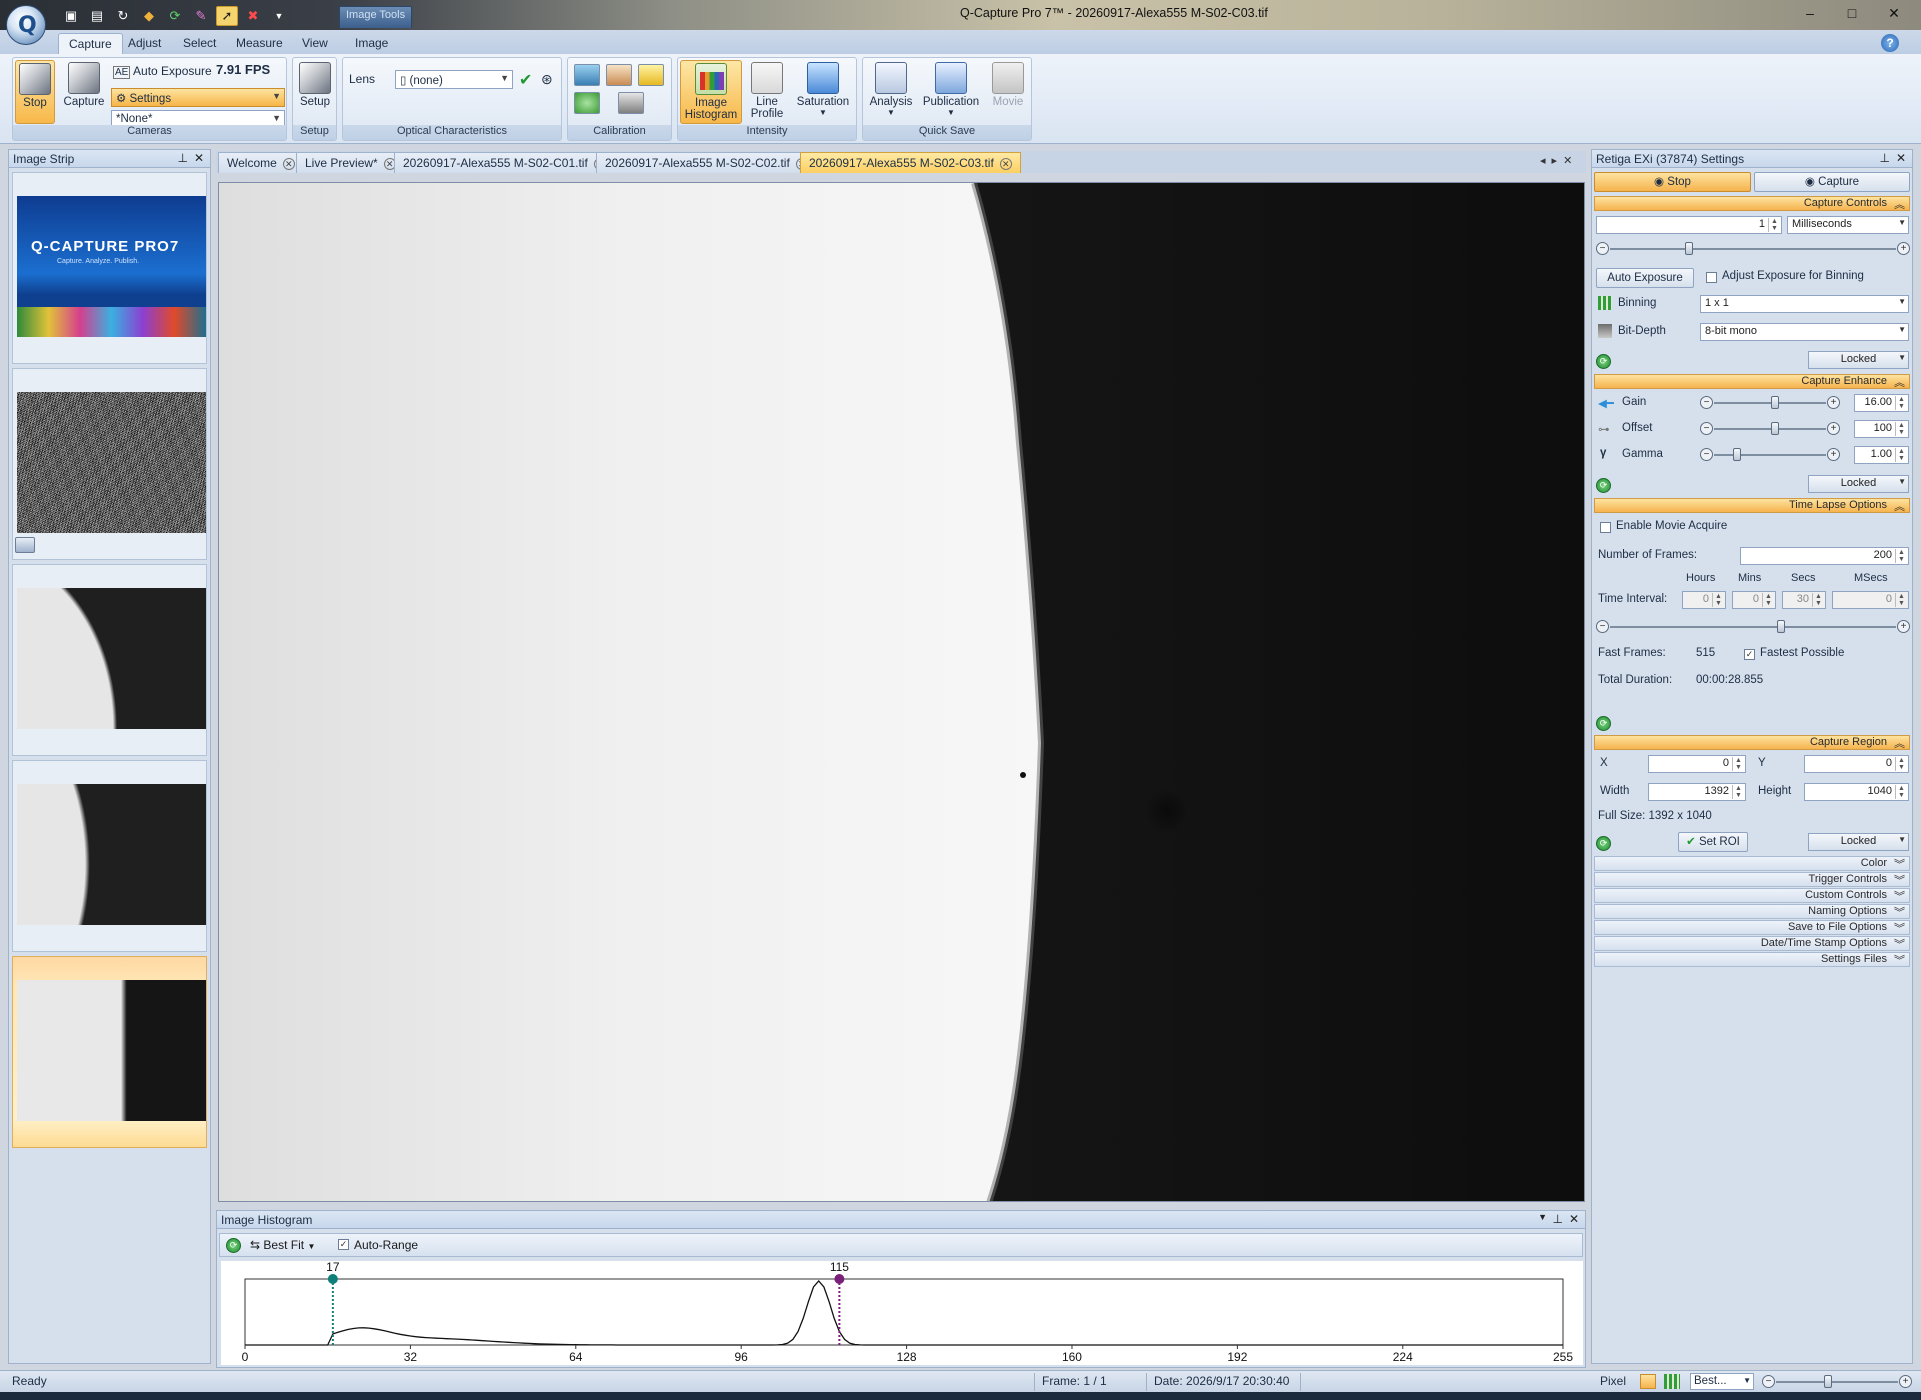 The image size is (1921, 1400). I want to click on frames-input: 200 ▲ ▼, so click(1824, 556).